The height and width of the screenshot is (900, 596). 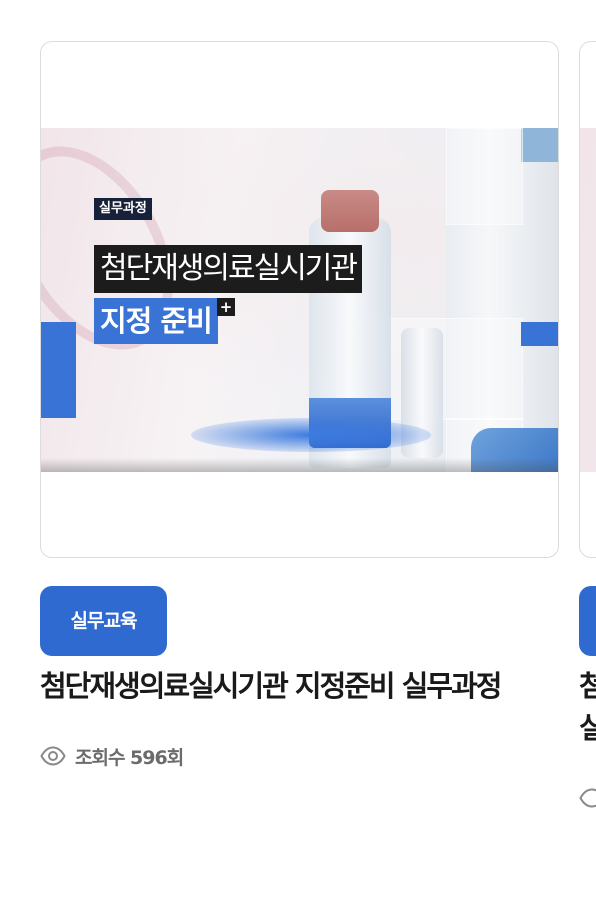 What do you see at coordinates (318, 686) in the screenshot?
I see `course-title: 첨단재생의료실시기관 지정준비 실무과정` at bounding box center [318, 686].